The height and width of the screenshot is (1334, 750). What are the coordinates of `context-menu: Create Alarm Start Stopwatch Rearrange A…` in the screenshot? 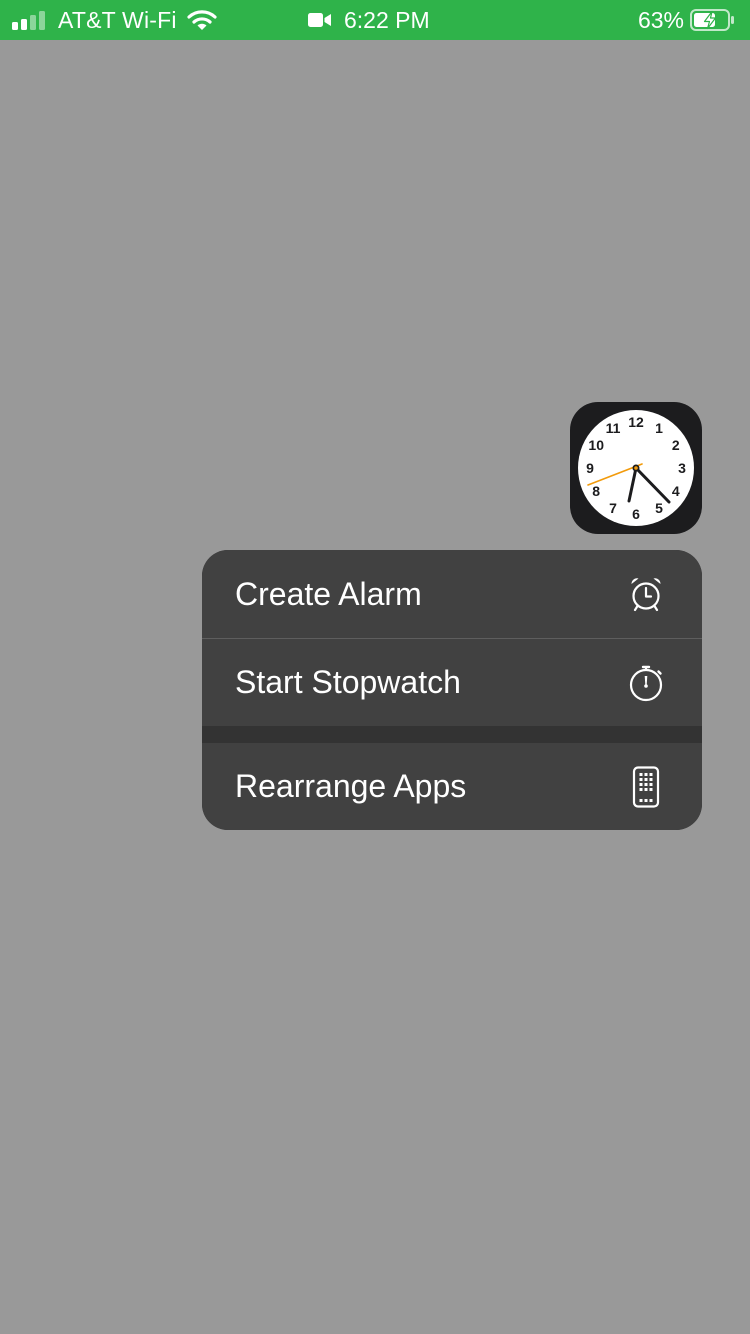 It's located at (452, 690).